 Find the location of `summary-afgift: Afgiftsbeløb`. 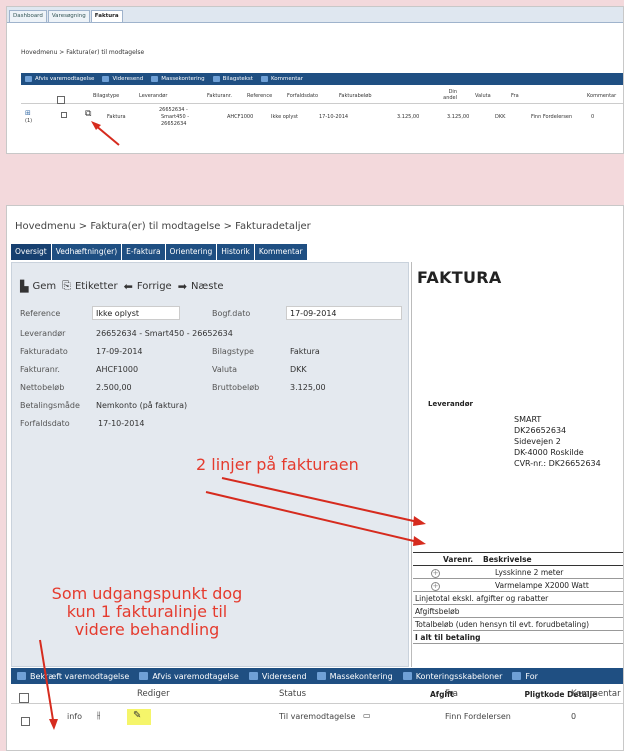

summary-afgift: Afgiftsbeløb is located at coordinates (437, 611).